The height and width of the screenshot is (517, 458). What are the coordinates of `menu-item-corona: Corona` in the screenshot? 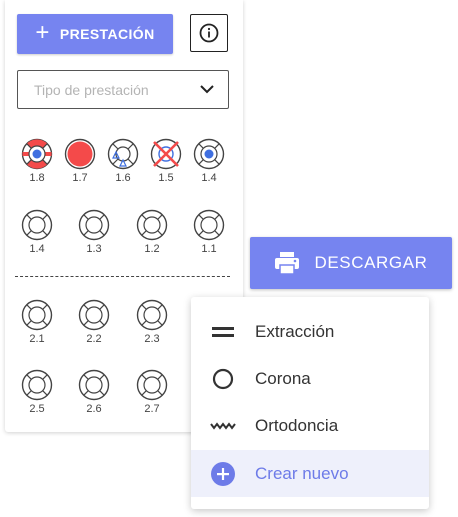 It's located at (310, 378).